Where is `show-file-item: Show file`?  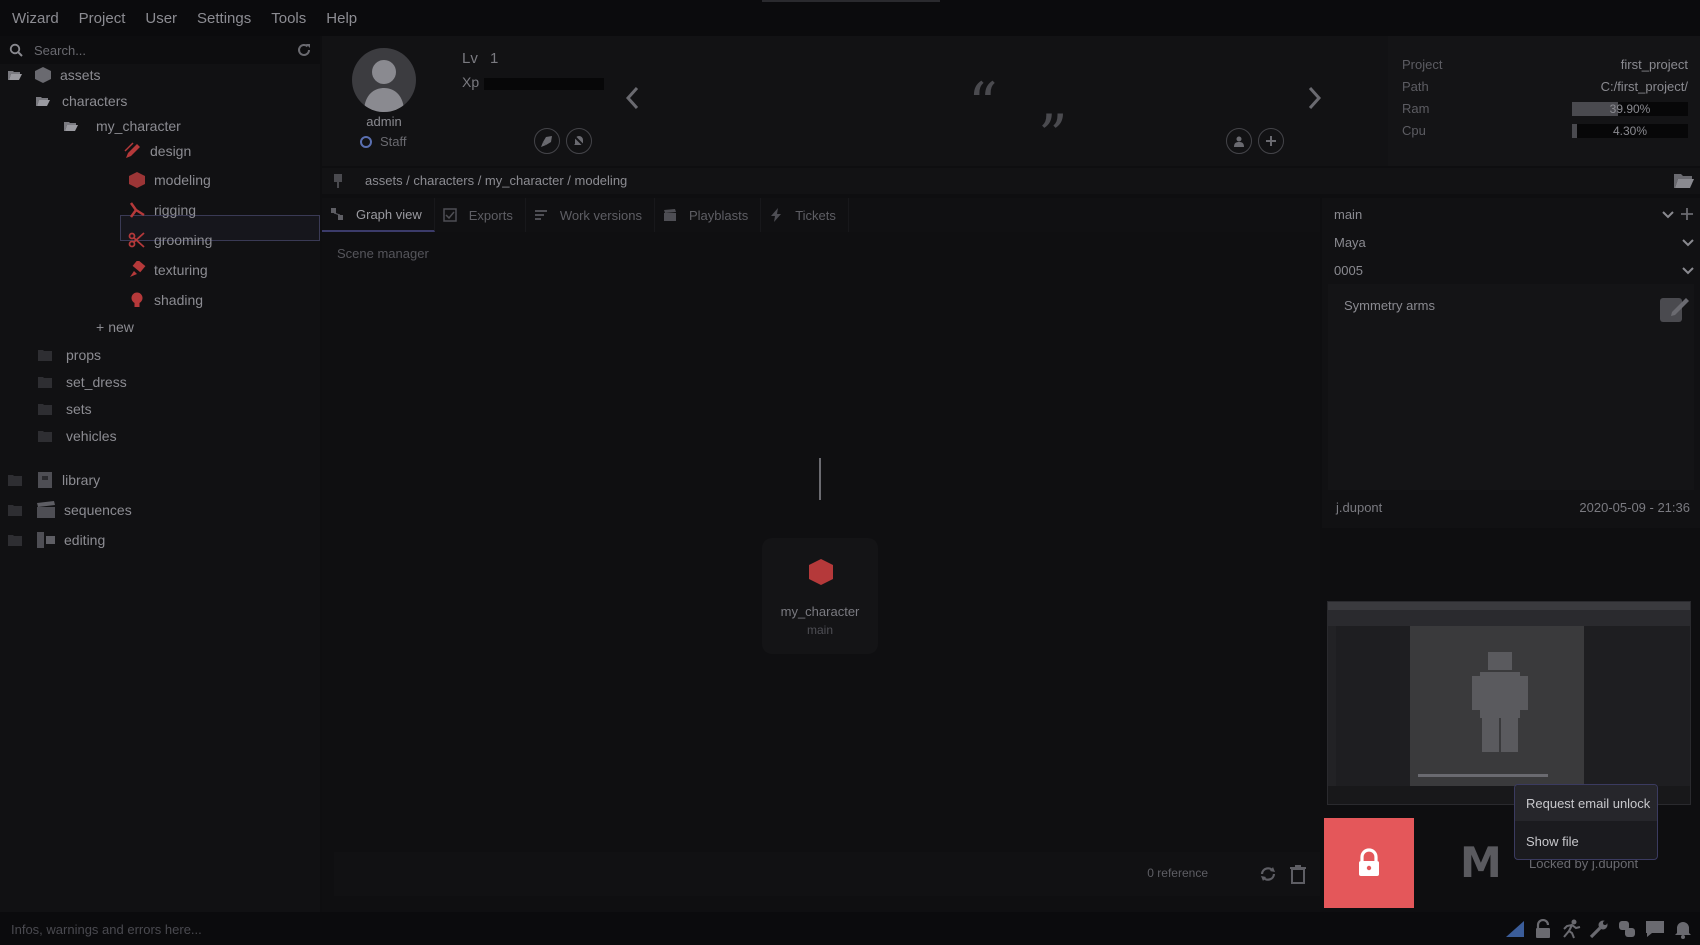
show-file-item: Show file is located at coordinates (1586, 841).